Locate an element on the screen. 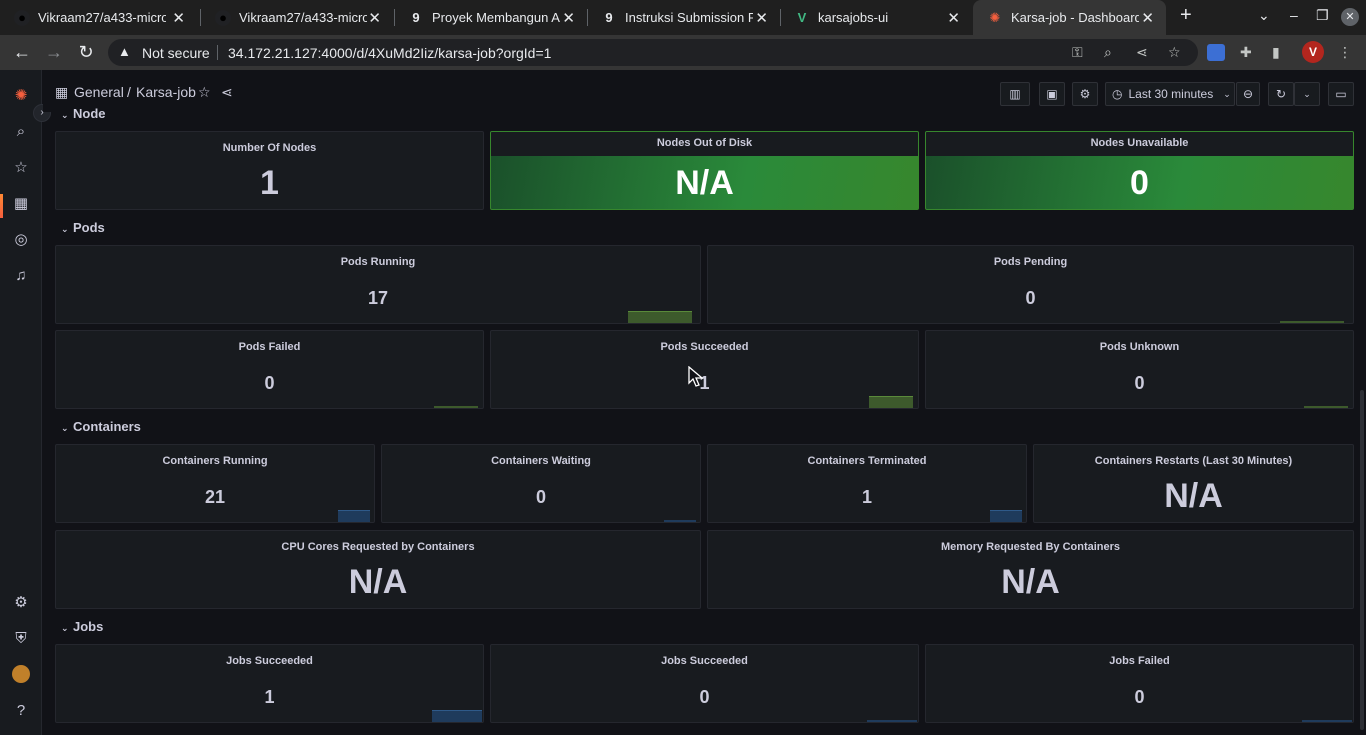 The height and width of the screenshot is (735, 1366). breadcrumb-dashboard: Karsa-job is located at coordinates (166, 92).